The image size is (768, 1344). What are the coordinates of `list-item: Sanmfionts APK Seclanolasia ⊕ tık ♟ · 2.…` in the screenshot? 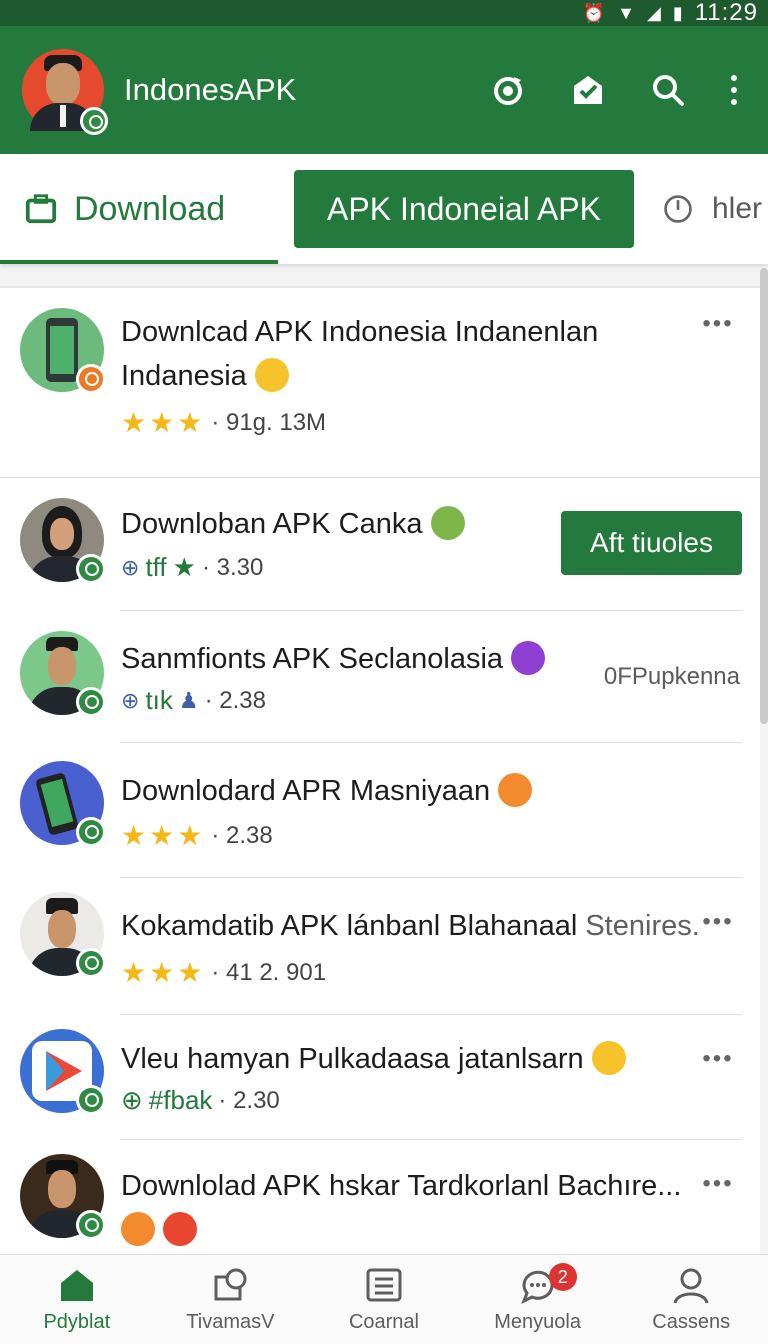 It's located at (380, 677).